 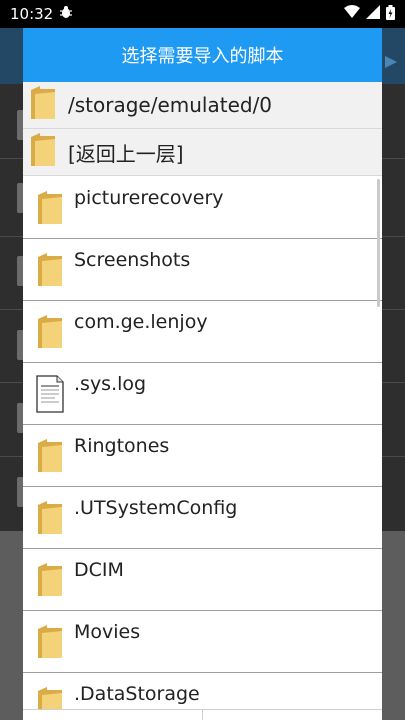 What do you see at coordinates (149, 198) in the screenshot?
I see `list-item-label: picturerecovery` at bounding box center [149, 198].